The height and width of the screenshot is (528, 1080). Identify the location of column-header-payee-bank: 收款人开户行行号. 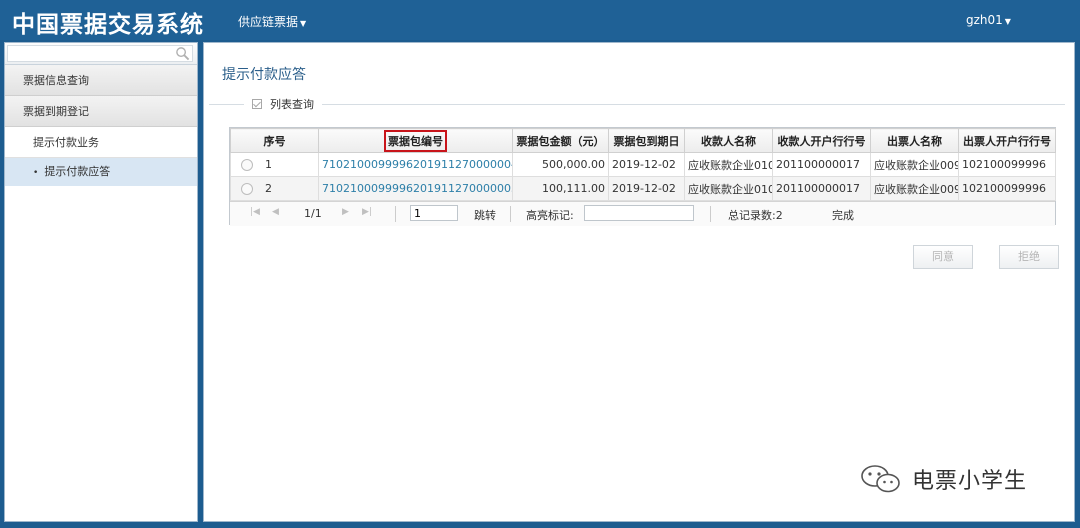
(821, 140).